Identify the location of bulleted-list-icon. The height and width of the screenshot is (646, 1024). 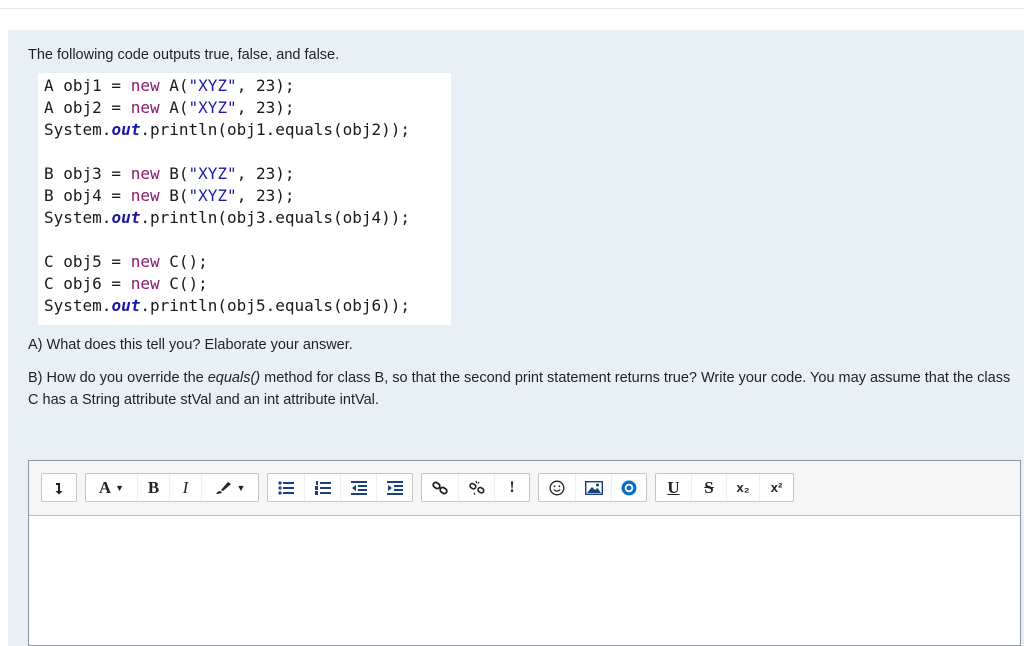
(286, 487).